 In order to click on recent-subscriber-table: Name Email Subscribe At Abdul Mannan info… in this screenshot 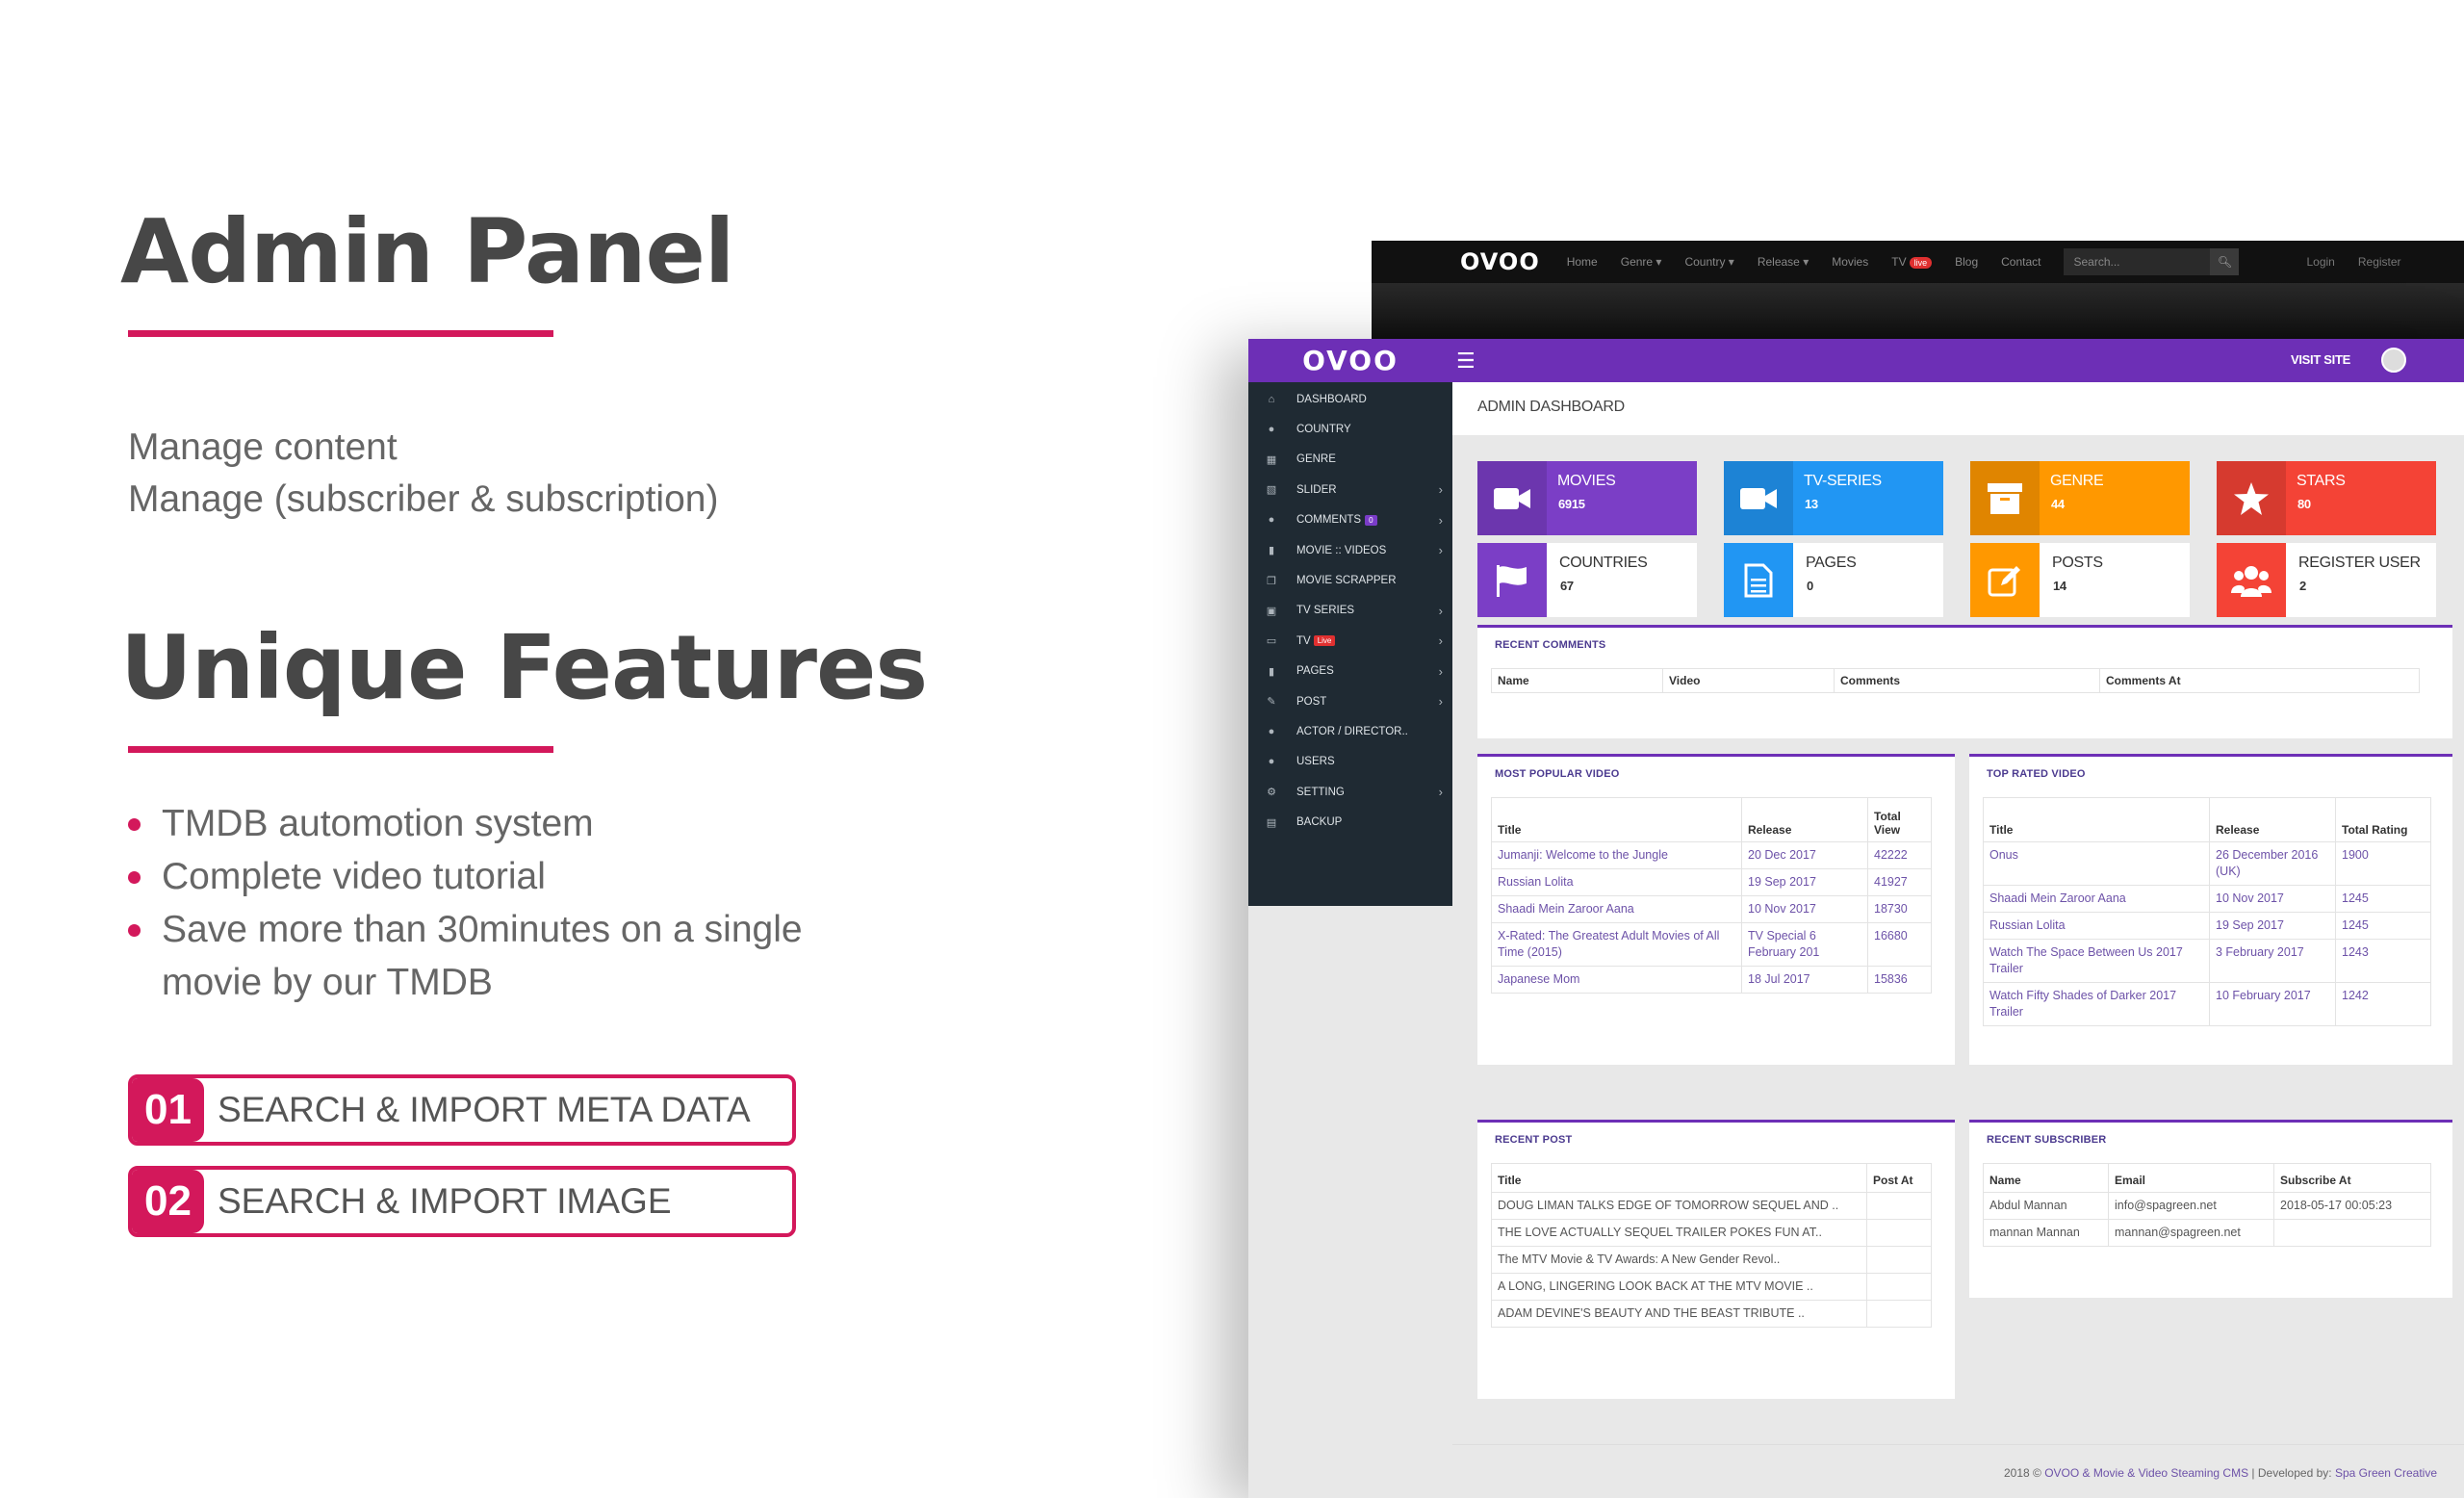, I will do `click(2207, 1205)`.